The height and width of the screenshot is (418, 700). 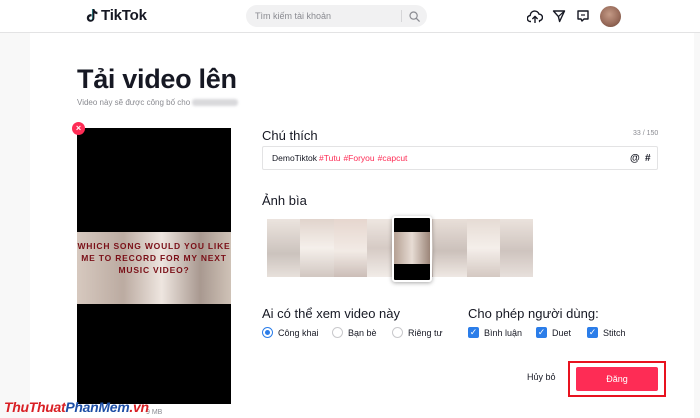 I want to click on user-avatar, so click(x=610, y=16).